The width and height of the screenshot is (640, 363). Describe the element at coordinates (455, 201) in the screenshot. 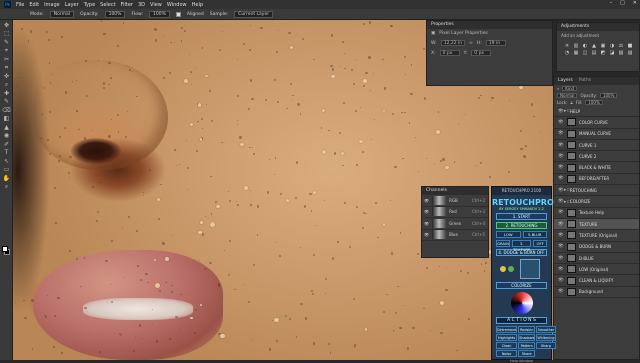

I see `channel-row: 👁︎ RGB Ctrl+2` at that location.